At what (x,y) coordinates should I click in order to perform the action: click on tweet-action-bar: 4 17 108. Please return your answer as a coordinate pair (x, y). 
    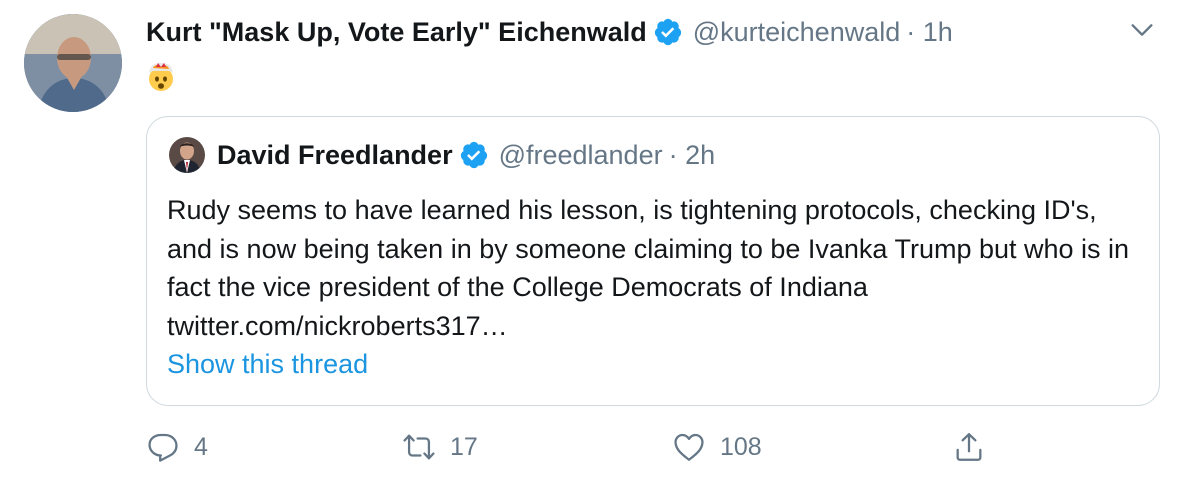
    Looking at the image, I should click on (591, 449).